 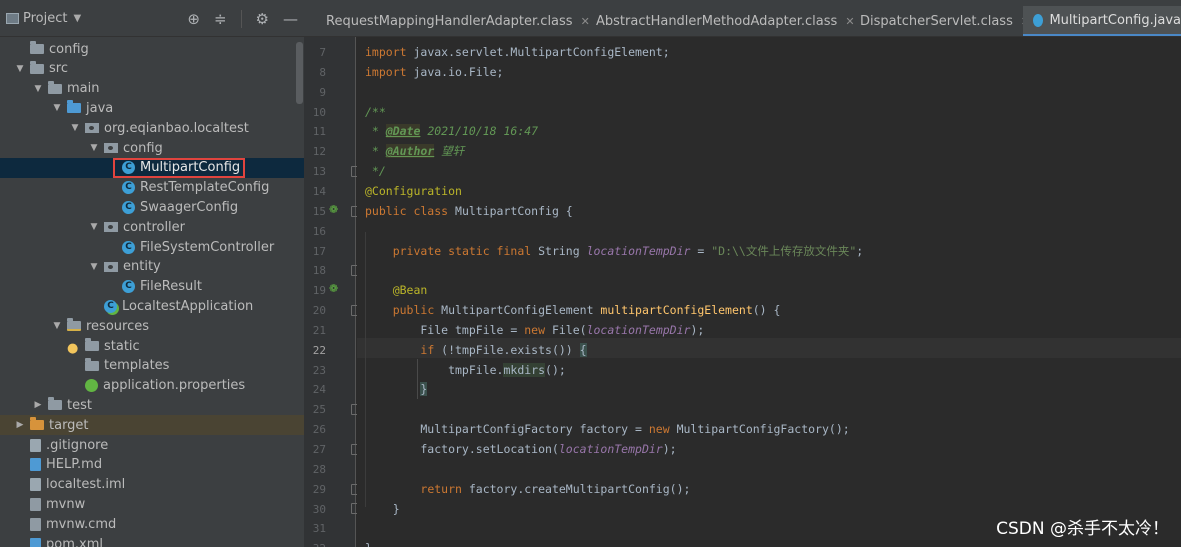 I want to click on tree-item: ▶mvnw.cmd, so click(x=152, y=524).